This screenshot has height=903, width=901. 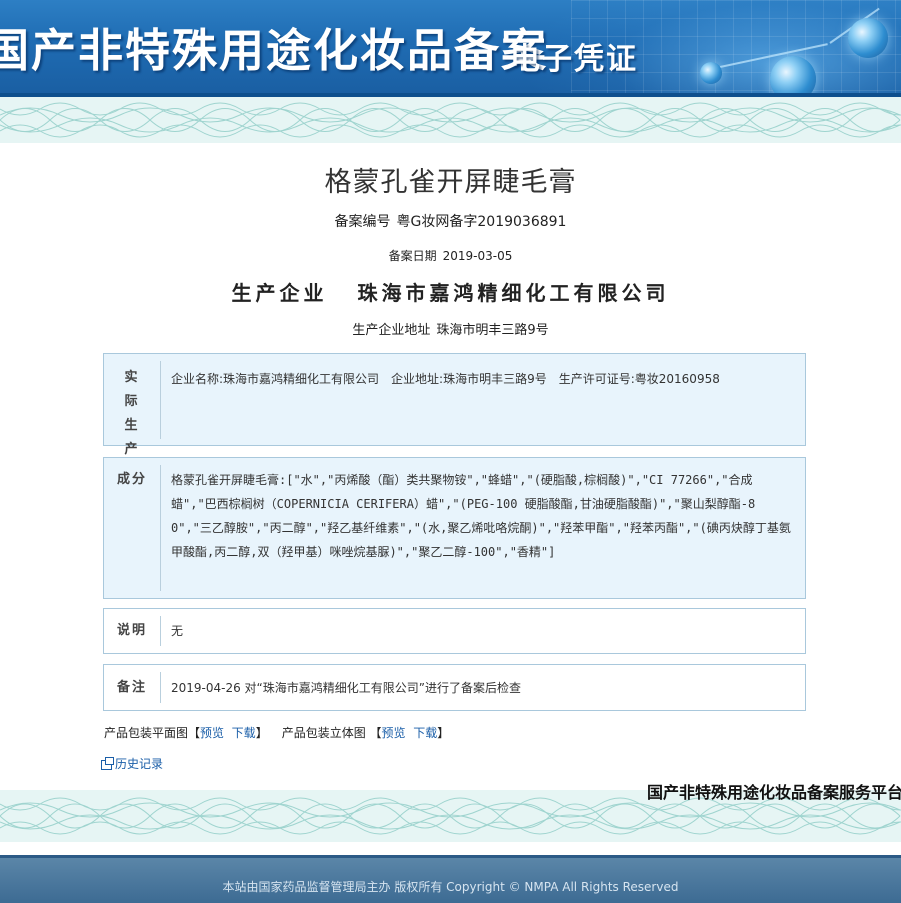 I want to click on registration-number-label: 备案编号, so click(x=362, y=222).